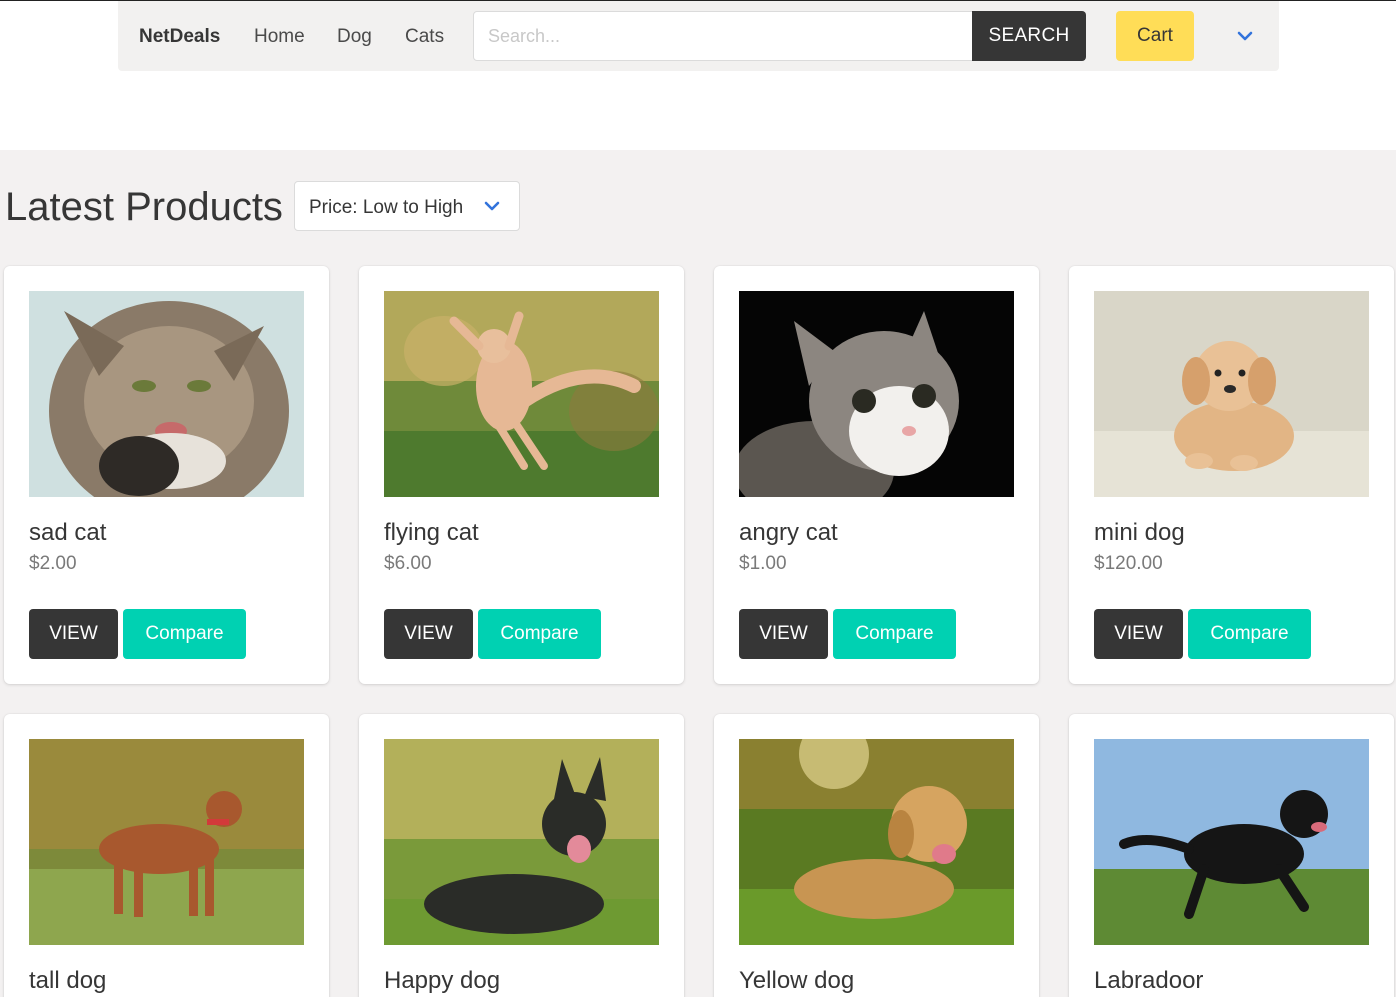  Describe the element at coordinates (1128, 563) in the screenshot. I see `product-price: $120.00` at that location.